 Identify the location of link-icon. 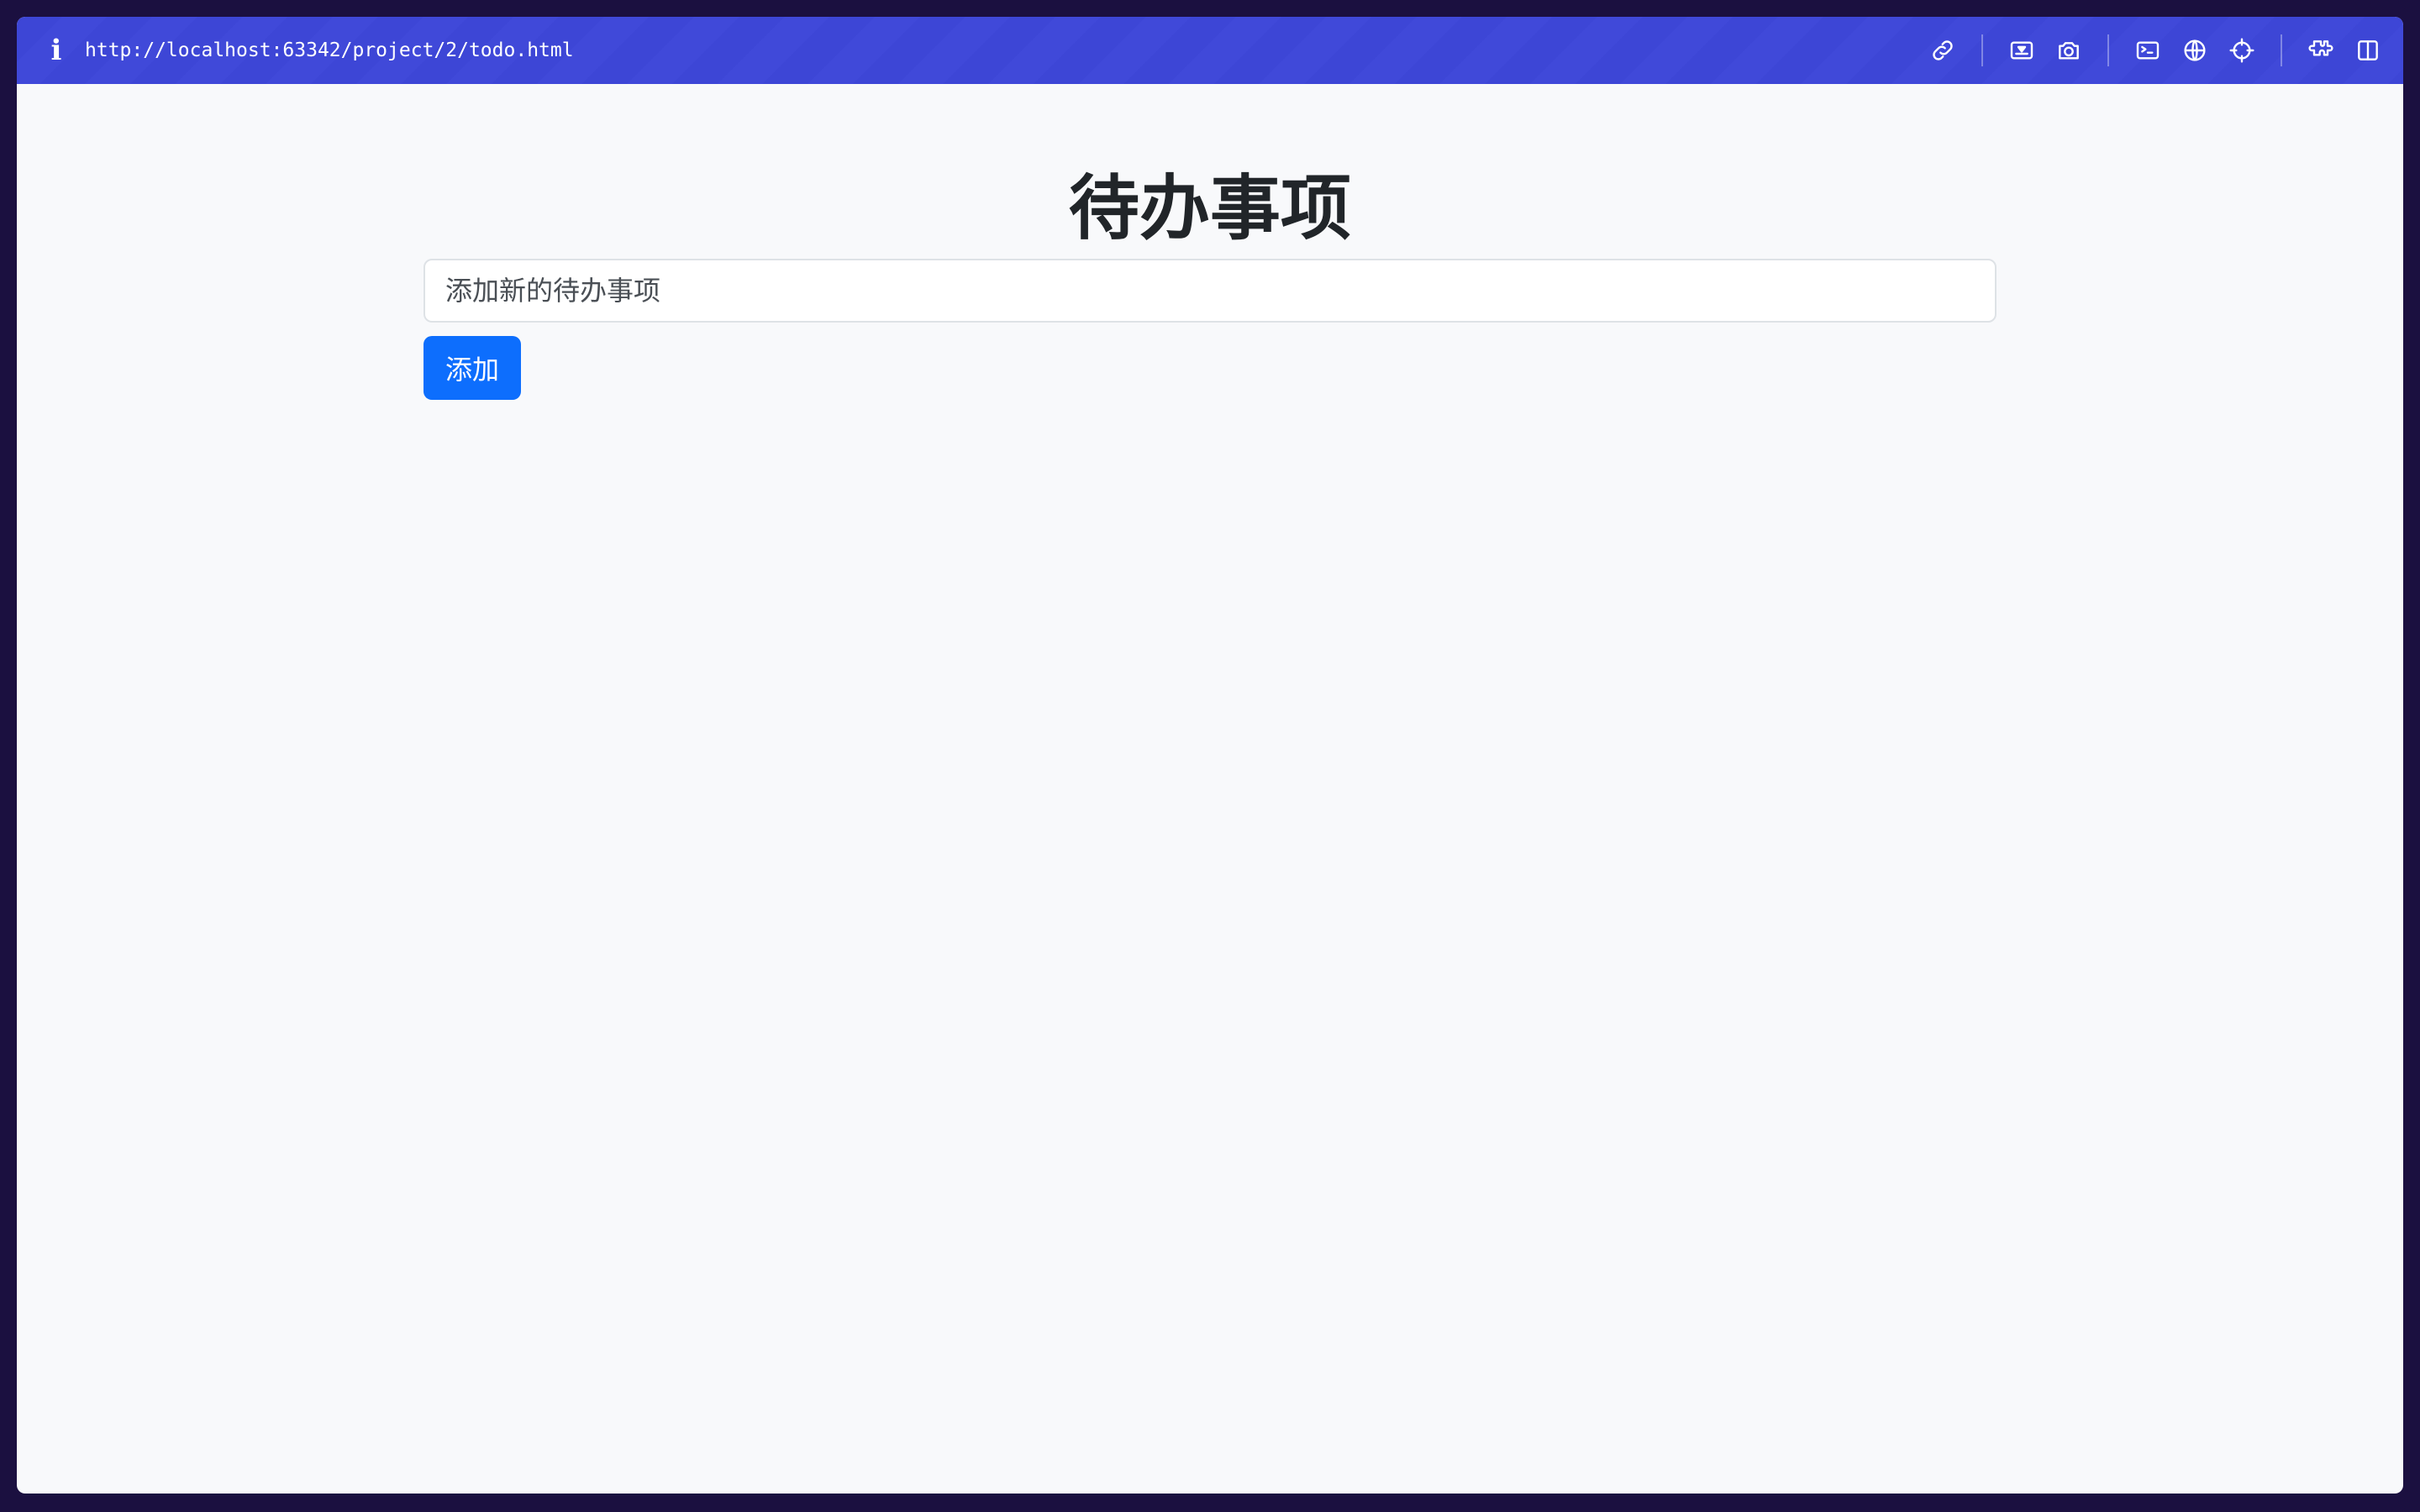
(1942, 50).